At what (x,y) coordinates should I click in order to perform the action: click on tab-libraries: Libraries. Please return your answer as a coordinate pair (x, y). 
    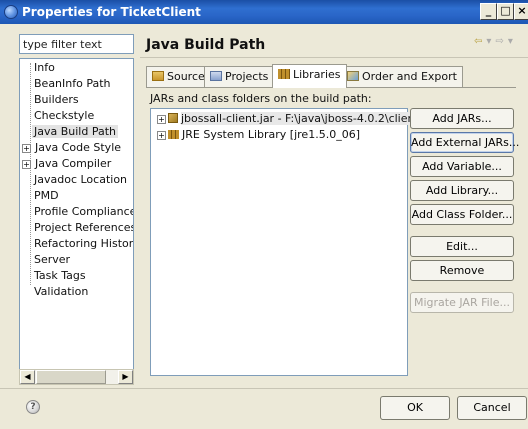
    Looking at the image, I should click on (309, 76).